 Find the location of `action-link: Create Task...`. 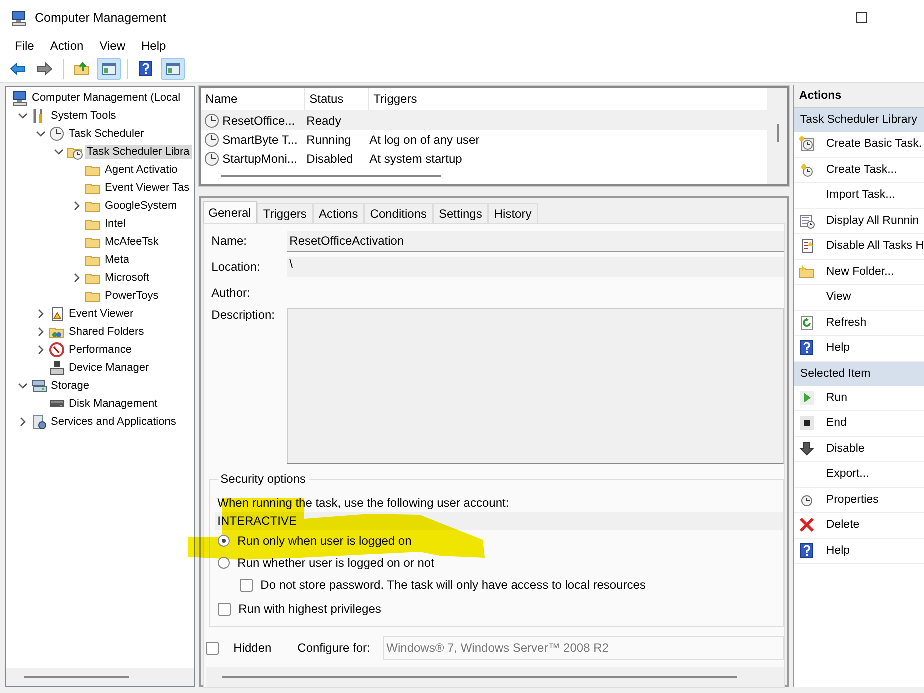

action-link: Create Task... is located at coordinates (862, 170).